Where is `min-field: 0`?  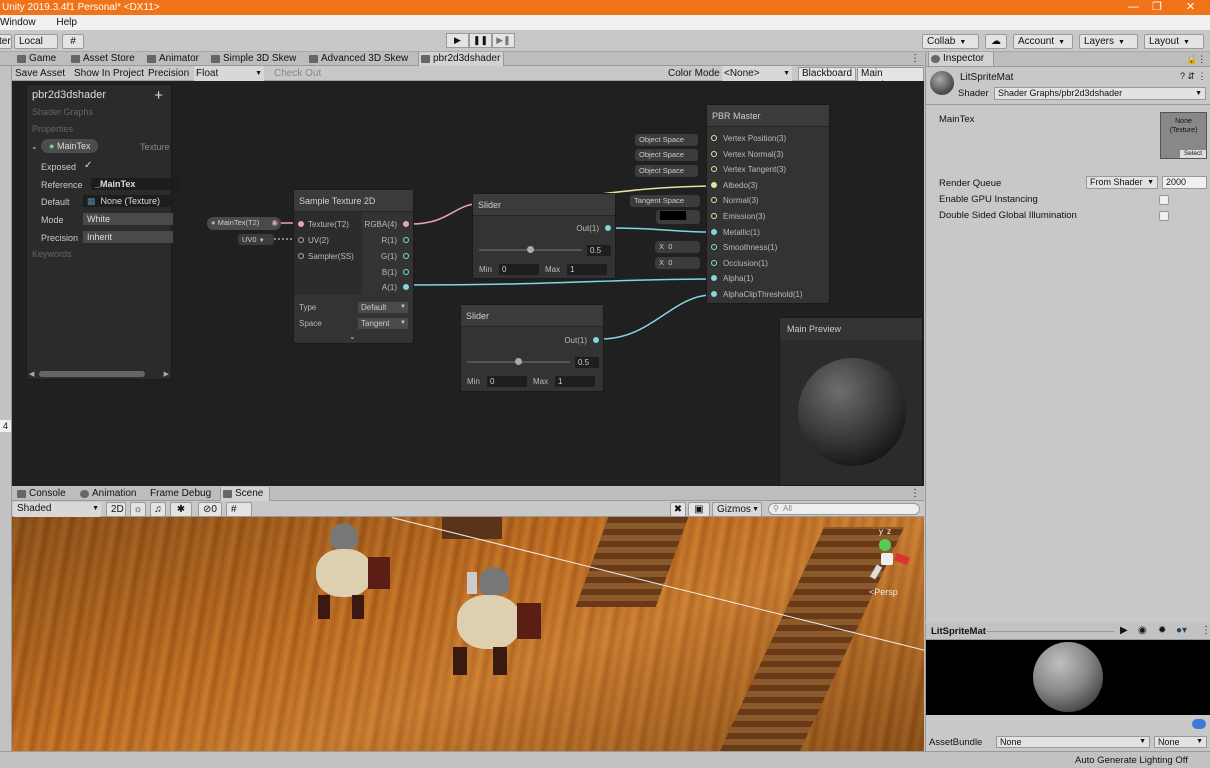
min-field: 0 is located at coordinates (519, 269).